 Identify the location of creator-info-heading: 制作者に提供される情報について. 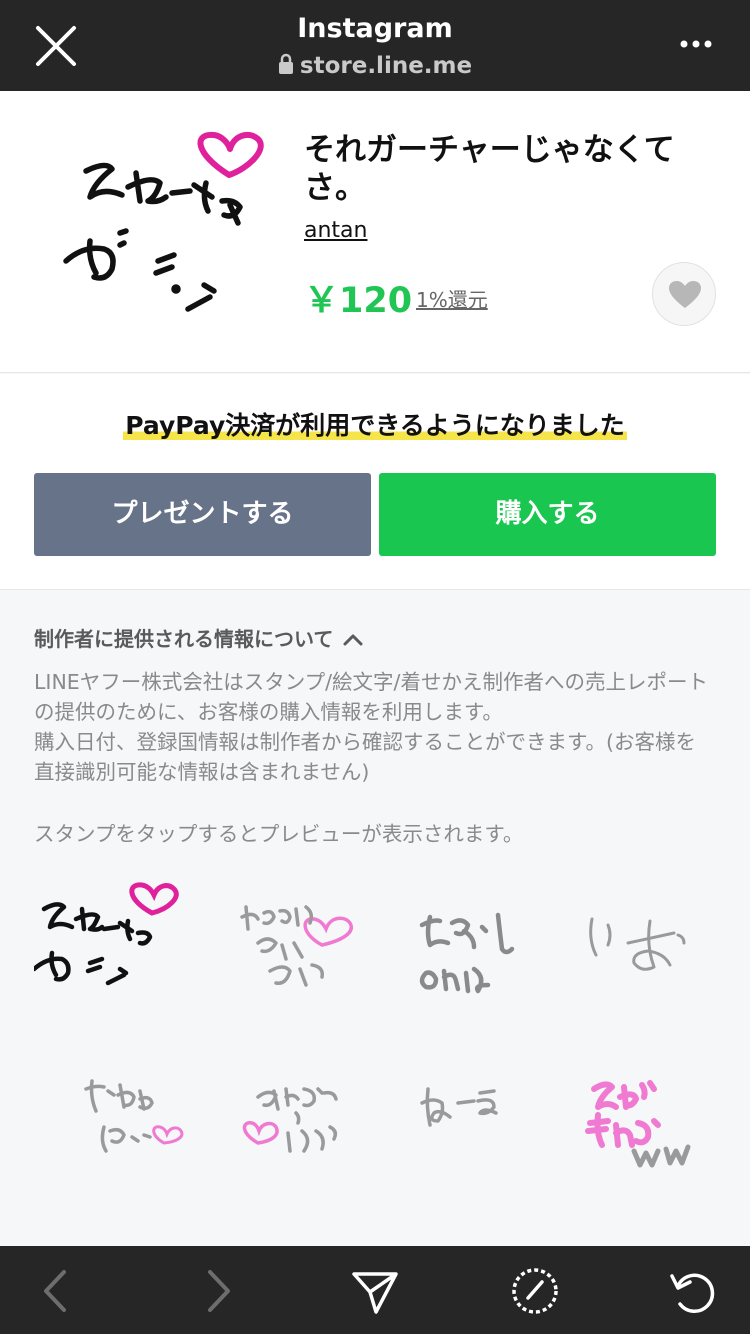
(184, 639).